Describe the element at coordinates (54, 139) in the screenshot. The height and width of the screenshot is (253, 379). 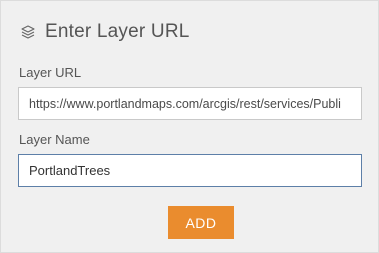
I see `layer-name-label: Layer Name` at that location.